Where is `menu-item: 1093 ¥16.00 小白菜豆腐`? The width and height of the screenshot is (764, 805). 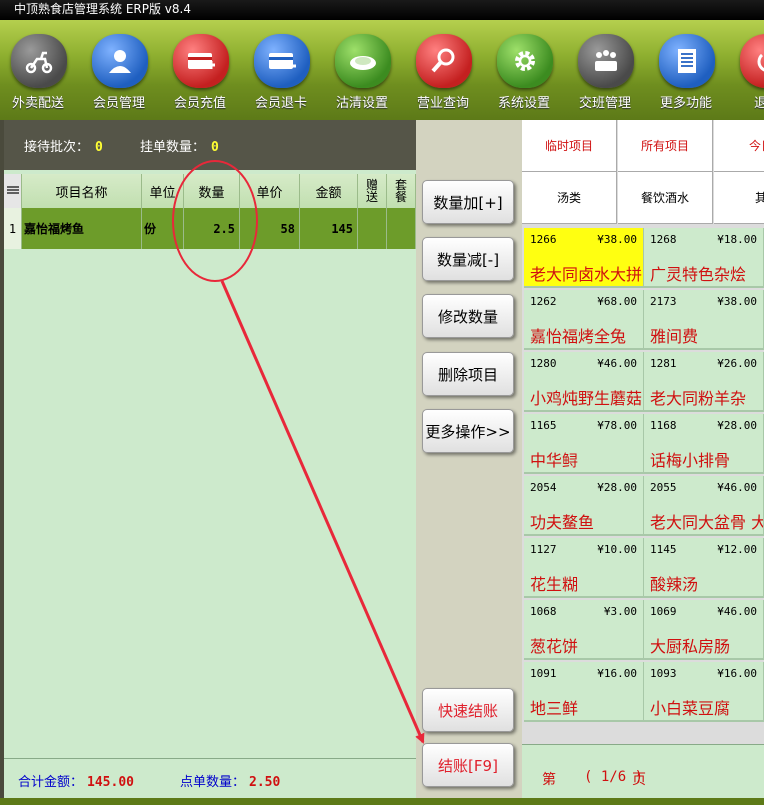
menu-item: 1093 ¥16.00 小白菜豆腐 is located at coordinates (704, 692).